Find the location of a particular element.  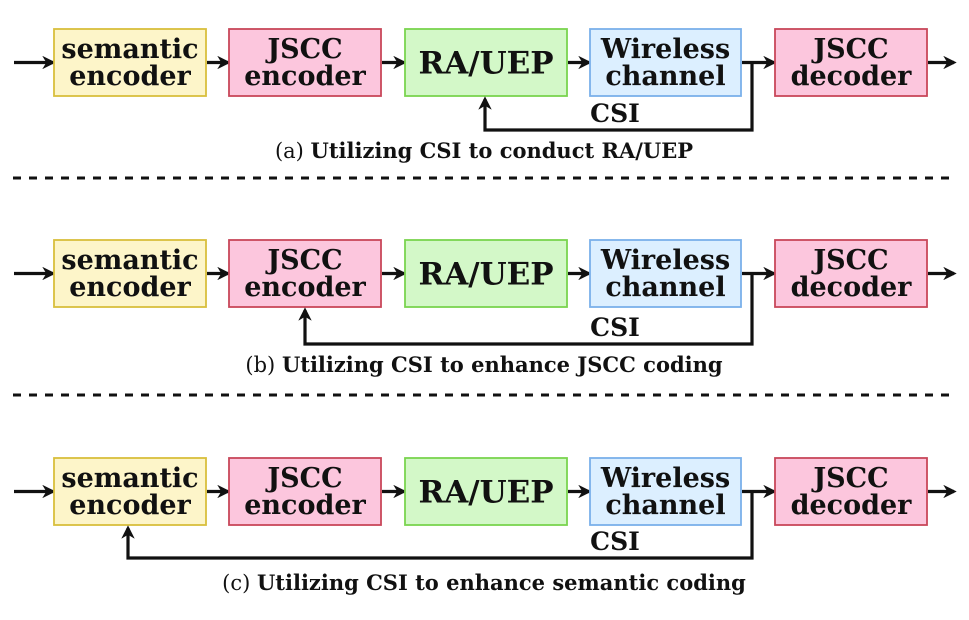

caption-label: (b) is located at coordinates (263, 365).